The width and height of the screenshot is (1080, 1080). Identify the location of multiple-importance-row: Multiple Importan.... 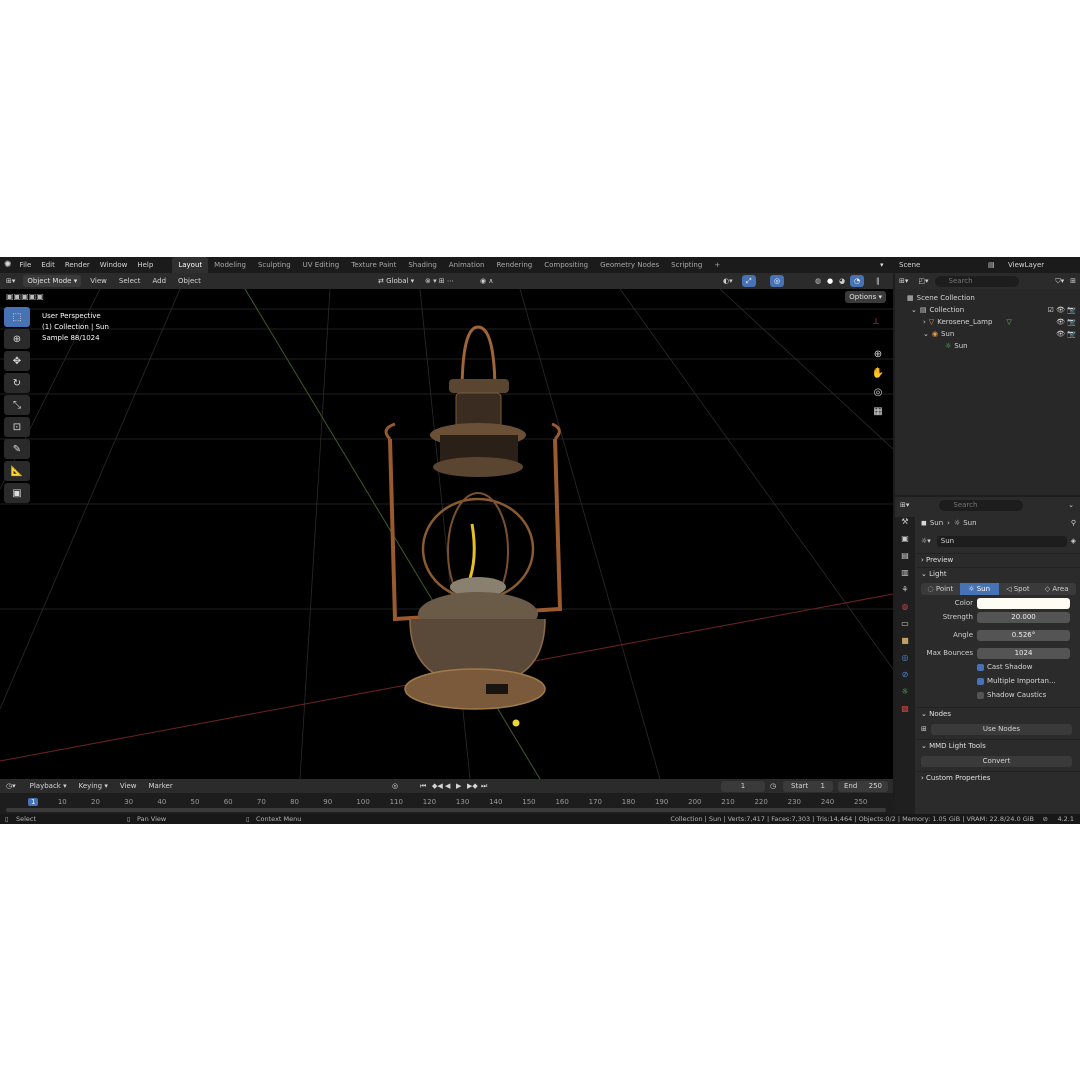
(998, 681).